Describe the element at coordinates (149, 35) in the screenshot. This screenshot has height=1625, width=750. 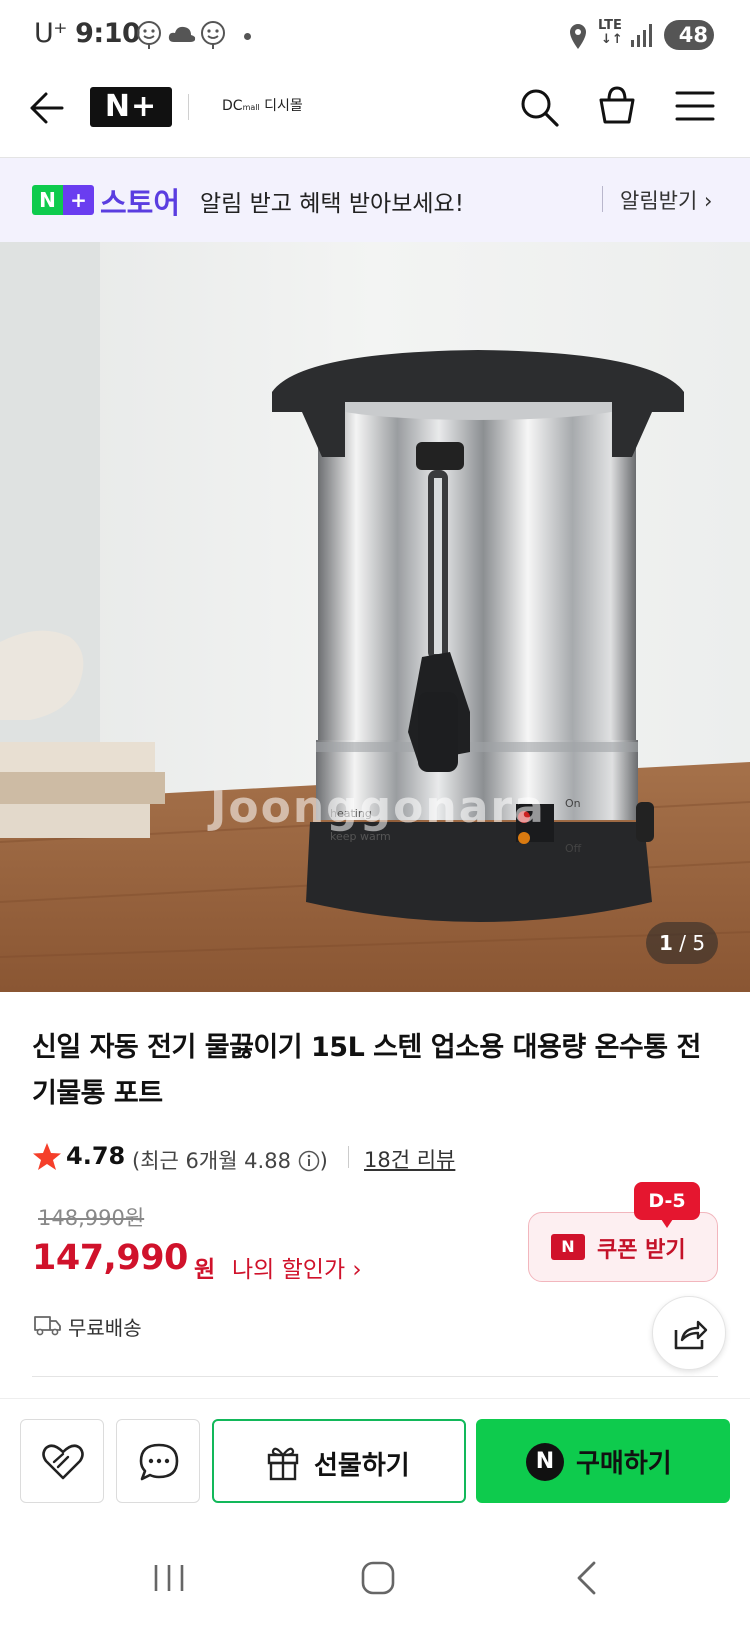
I see `notification-face-icon` at that location.